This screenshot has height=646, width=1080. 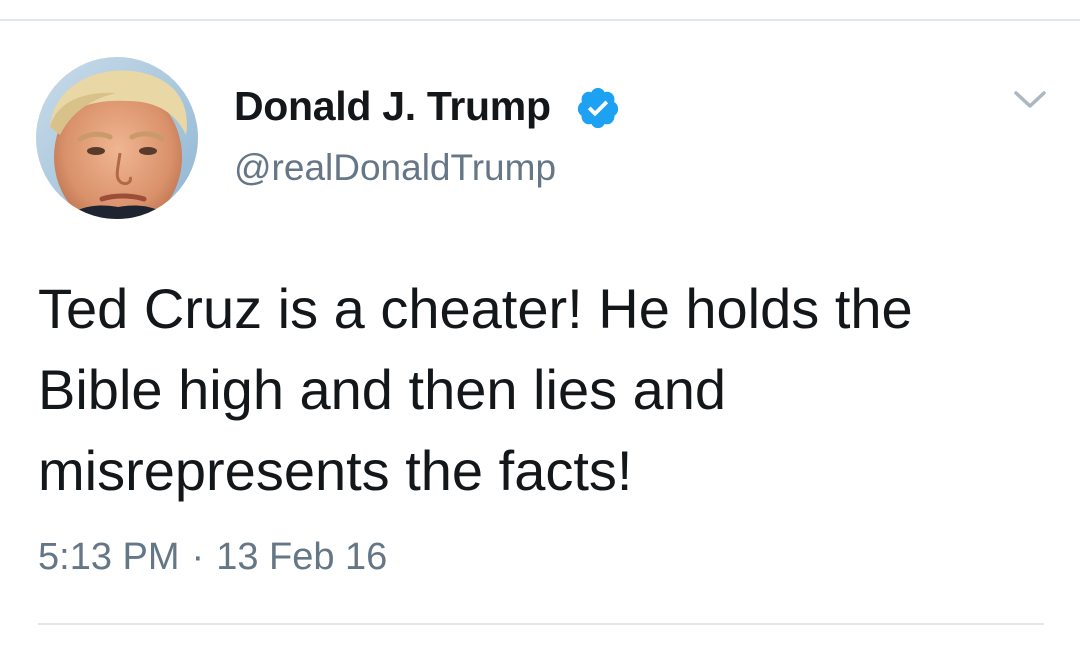 What do you see at coordinates (1030, 100) in the screenshot?
I see `chevron-down-icon` at bounding box center [1030, 100].